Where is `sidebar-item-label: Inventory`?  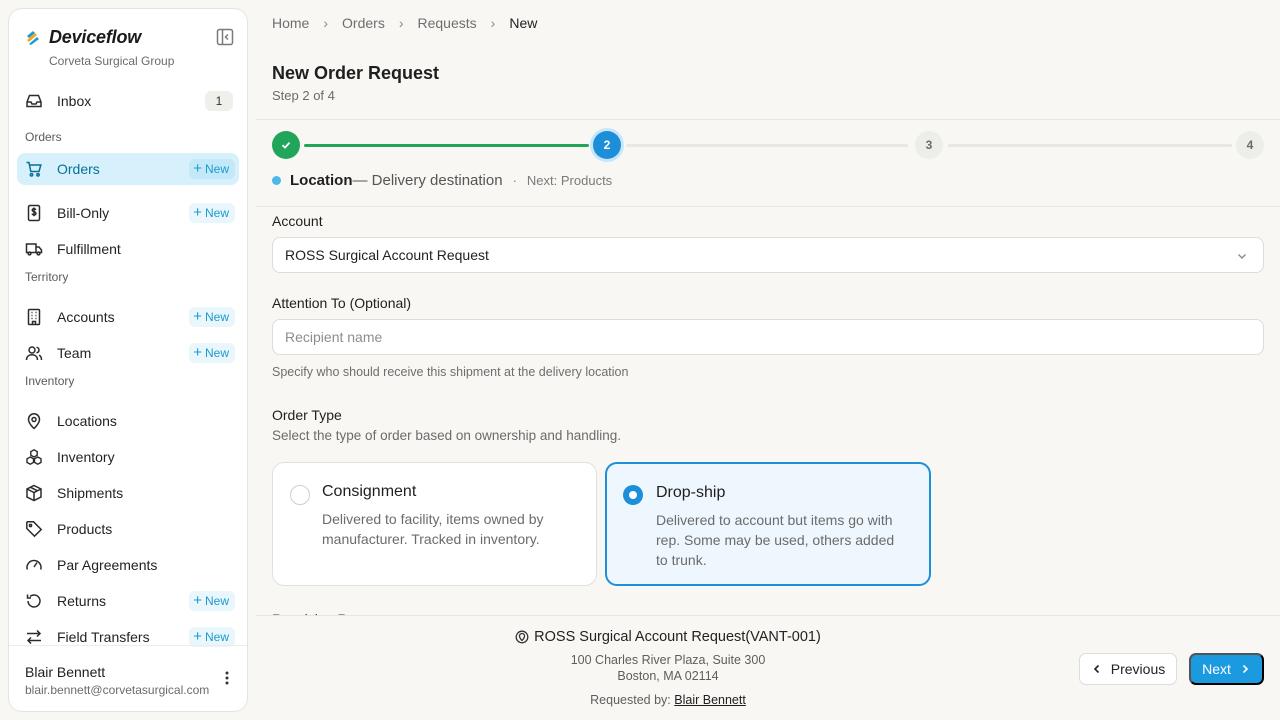
sidebar-item-label: Inventory is located at coordinates (86, 457).